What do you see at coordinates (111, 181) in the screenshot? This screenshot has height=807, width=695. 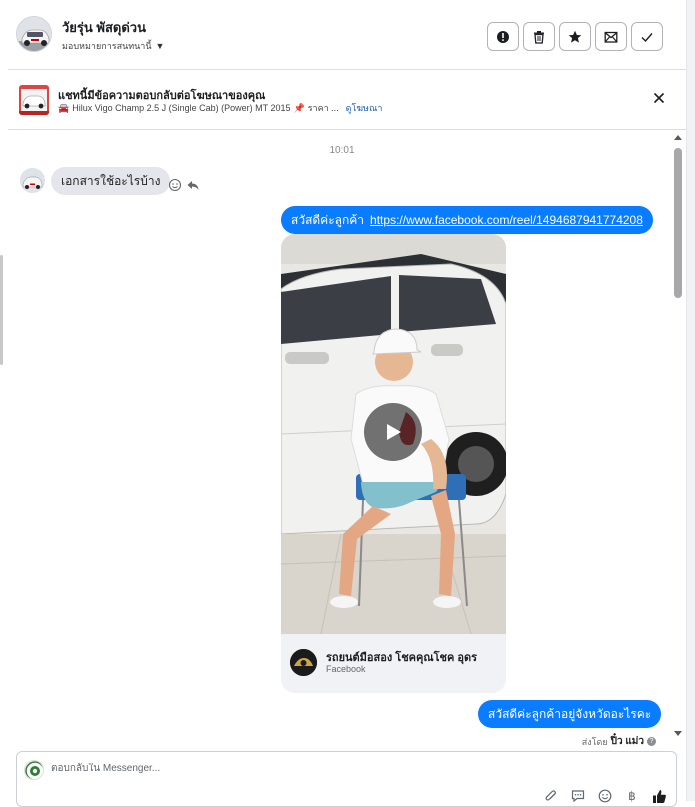 I see `incoming-message-bubble: เอกสารใช้อะไรบ้าง` at bounding box center [111, 181].